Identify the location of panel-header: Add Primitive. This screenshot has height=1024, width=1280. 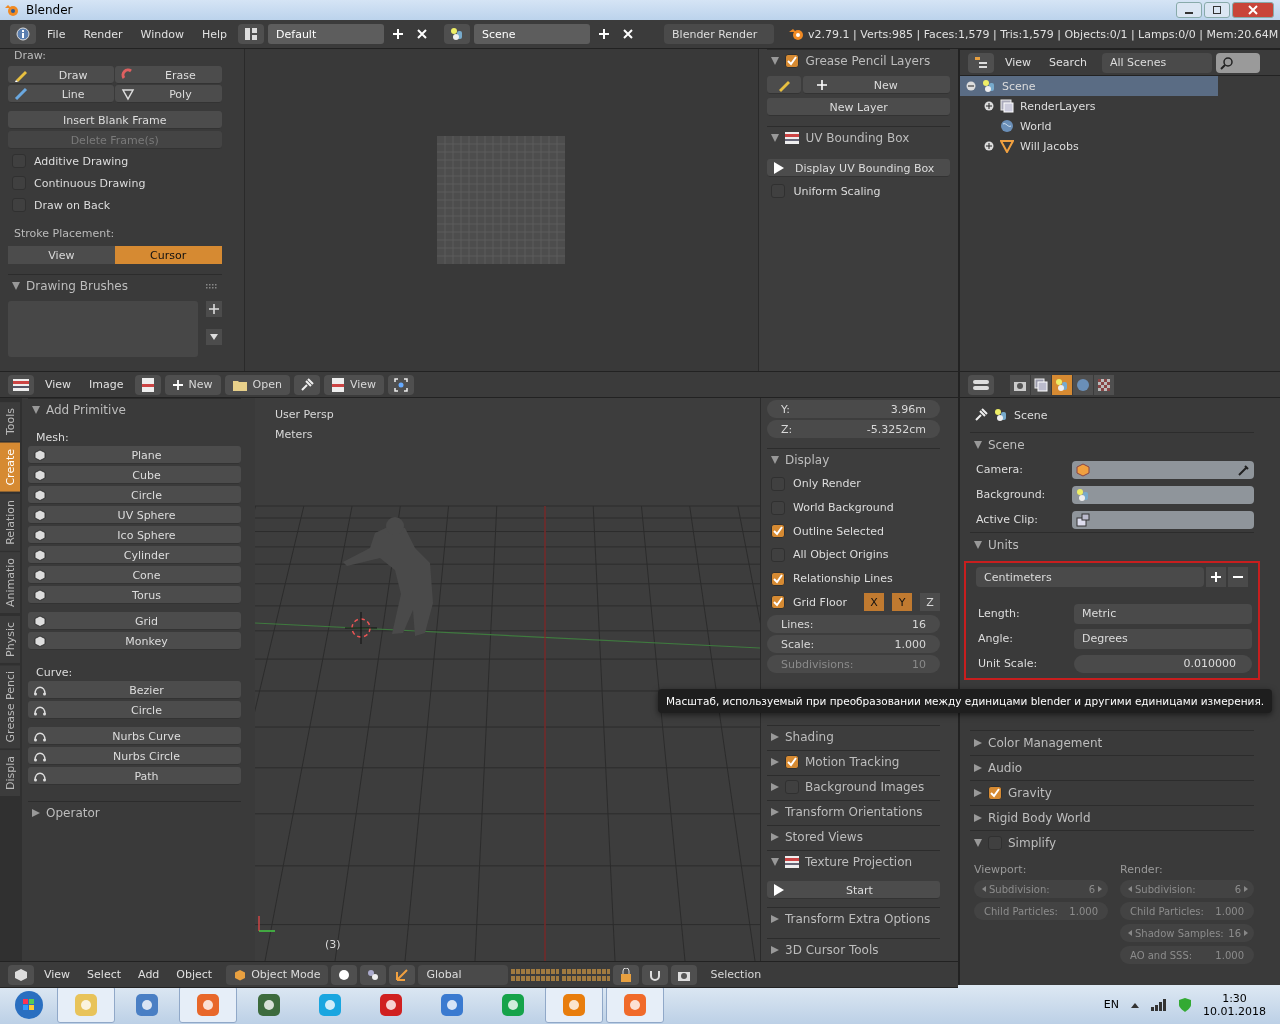
(134, 409).